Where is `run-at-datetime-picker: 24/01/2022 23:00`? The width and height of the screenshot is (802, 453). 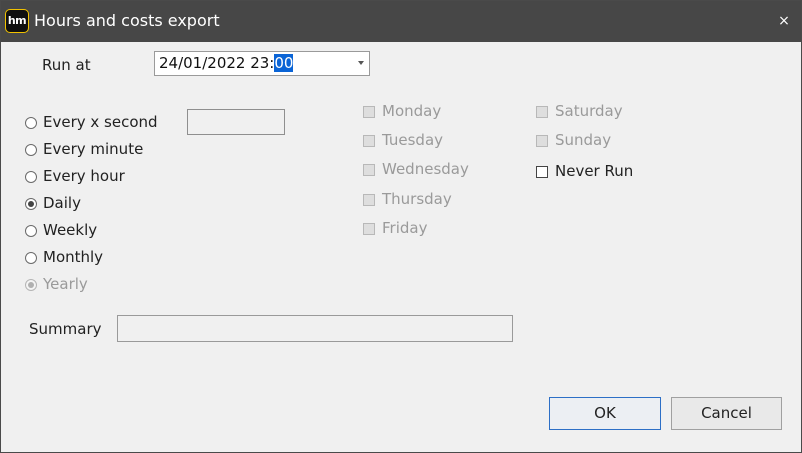
run-at-datetime-picker: 24/01/2022 23:00 is located at coordinates (262, 63).